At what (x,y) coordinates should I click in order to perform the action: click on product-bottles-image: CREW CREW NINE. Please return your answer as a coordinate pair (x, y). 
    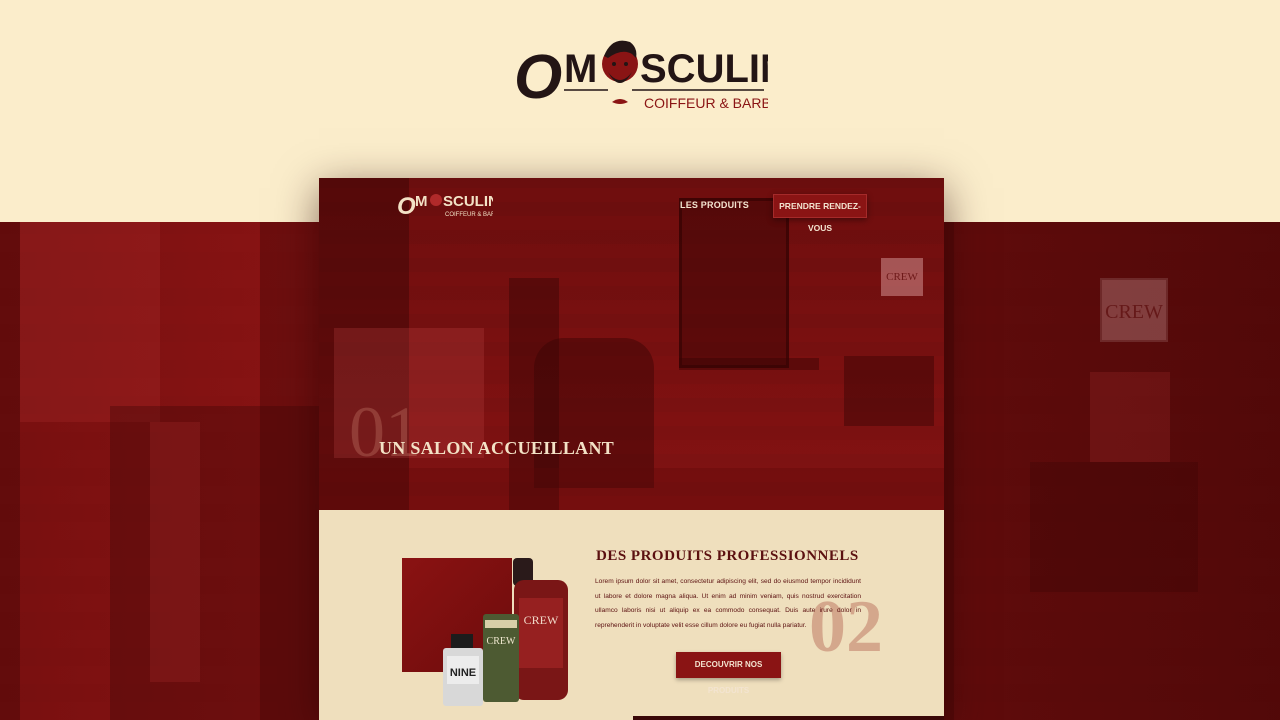
    Looking at the image, I should click on (504, 633).